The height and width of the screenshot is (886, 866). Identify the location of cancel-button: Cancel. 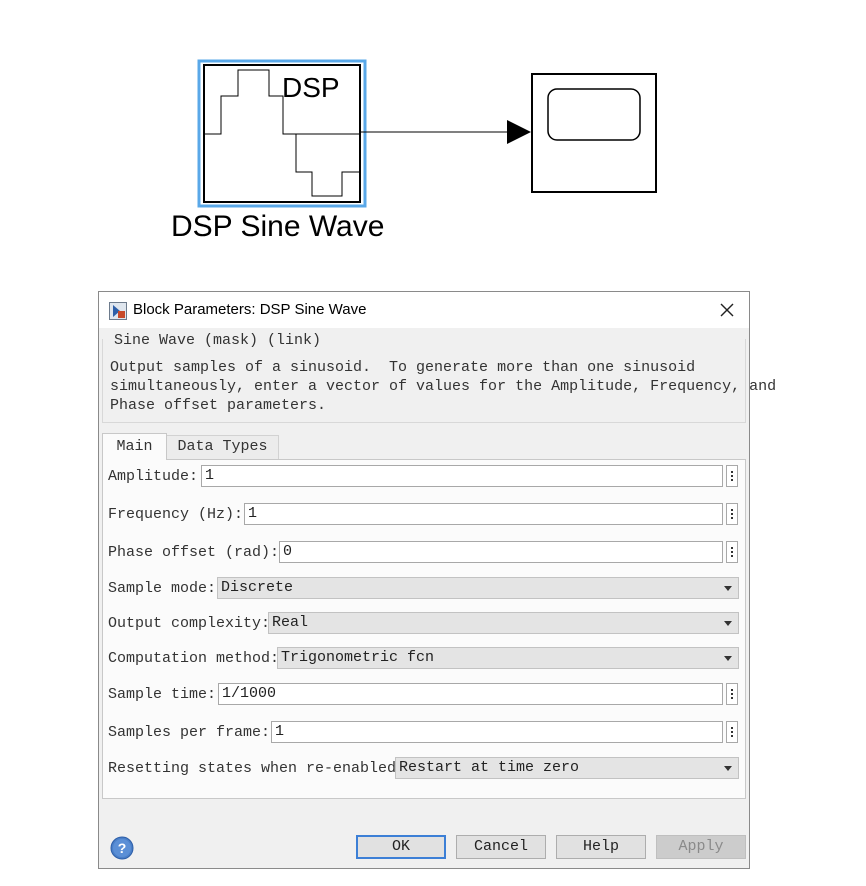
(501, 847).